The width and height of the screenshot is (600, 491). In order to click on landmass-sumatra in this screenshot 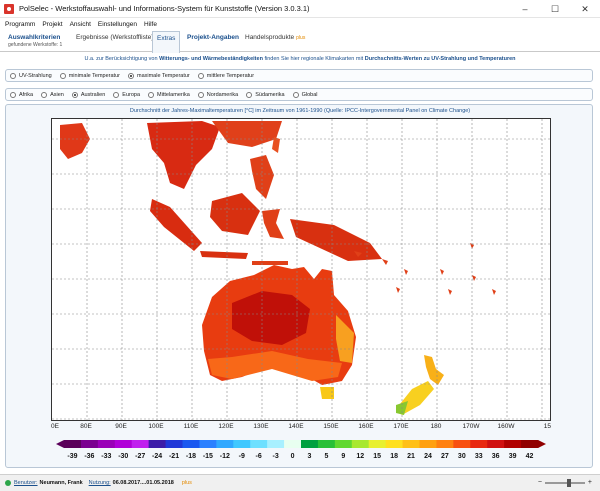, I will do `click(176, 225)`.